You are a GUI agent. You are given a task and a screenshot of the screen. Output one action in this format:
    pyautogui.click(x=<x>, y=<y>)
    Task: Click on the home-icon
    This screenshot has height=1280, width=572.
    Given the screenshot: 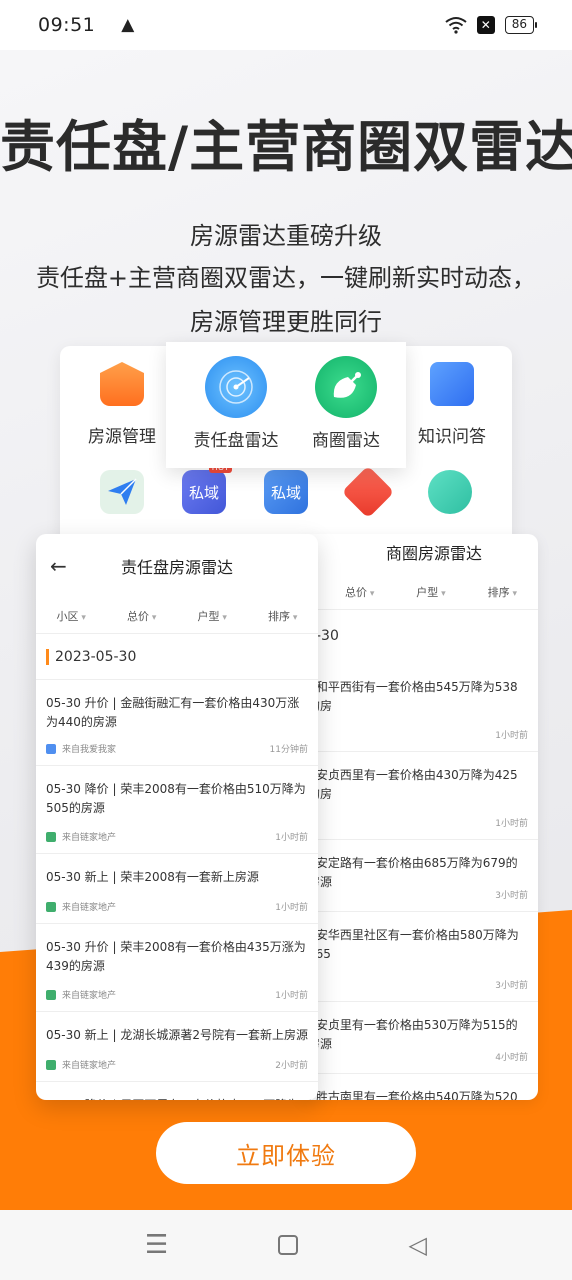 What is the action you would take?
    pyautogui.click(x=288, y=1245)
    